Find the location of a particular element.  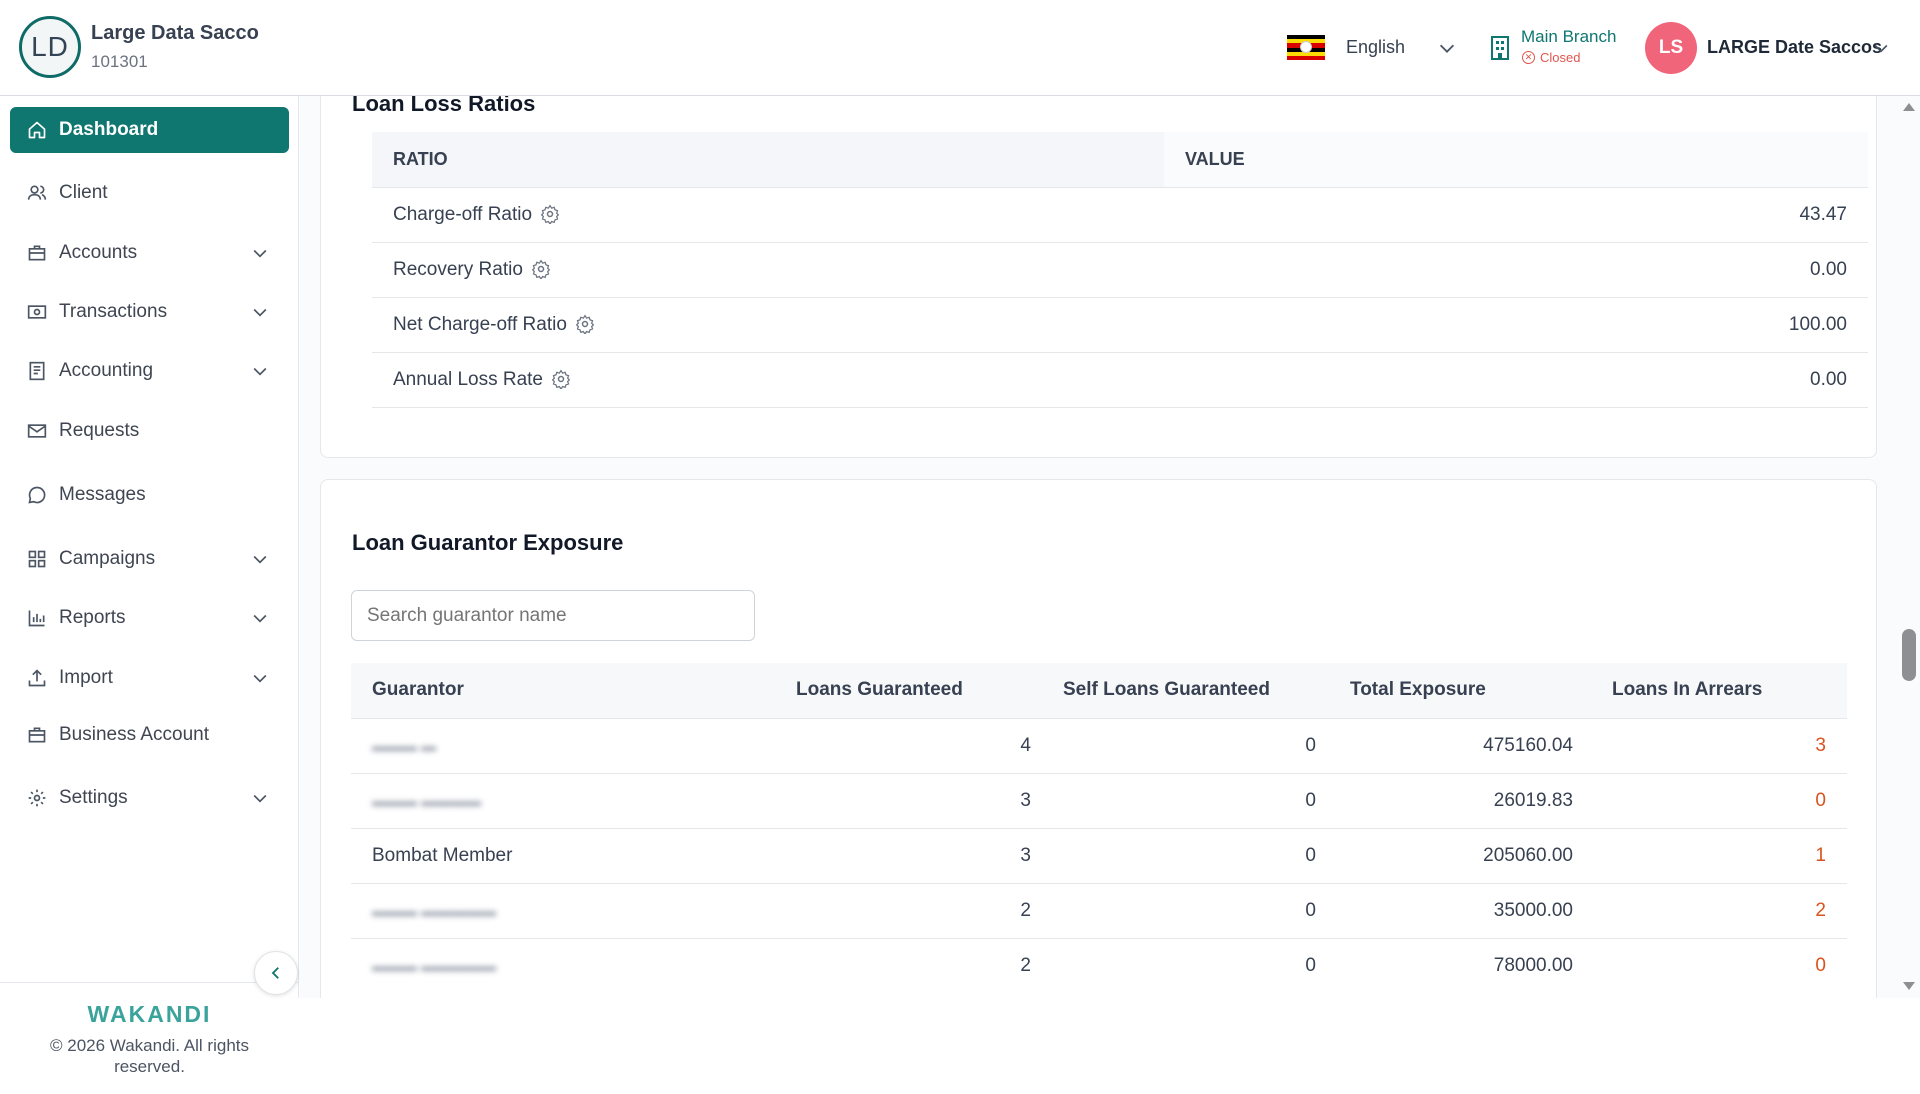

home-icon is located at coordinates (37, 130).